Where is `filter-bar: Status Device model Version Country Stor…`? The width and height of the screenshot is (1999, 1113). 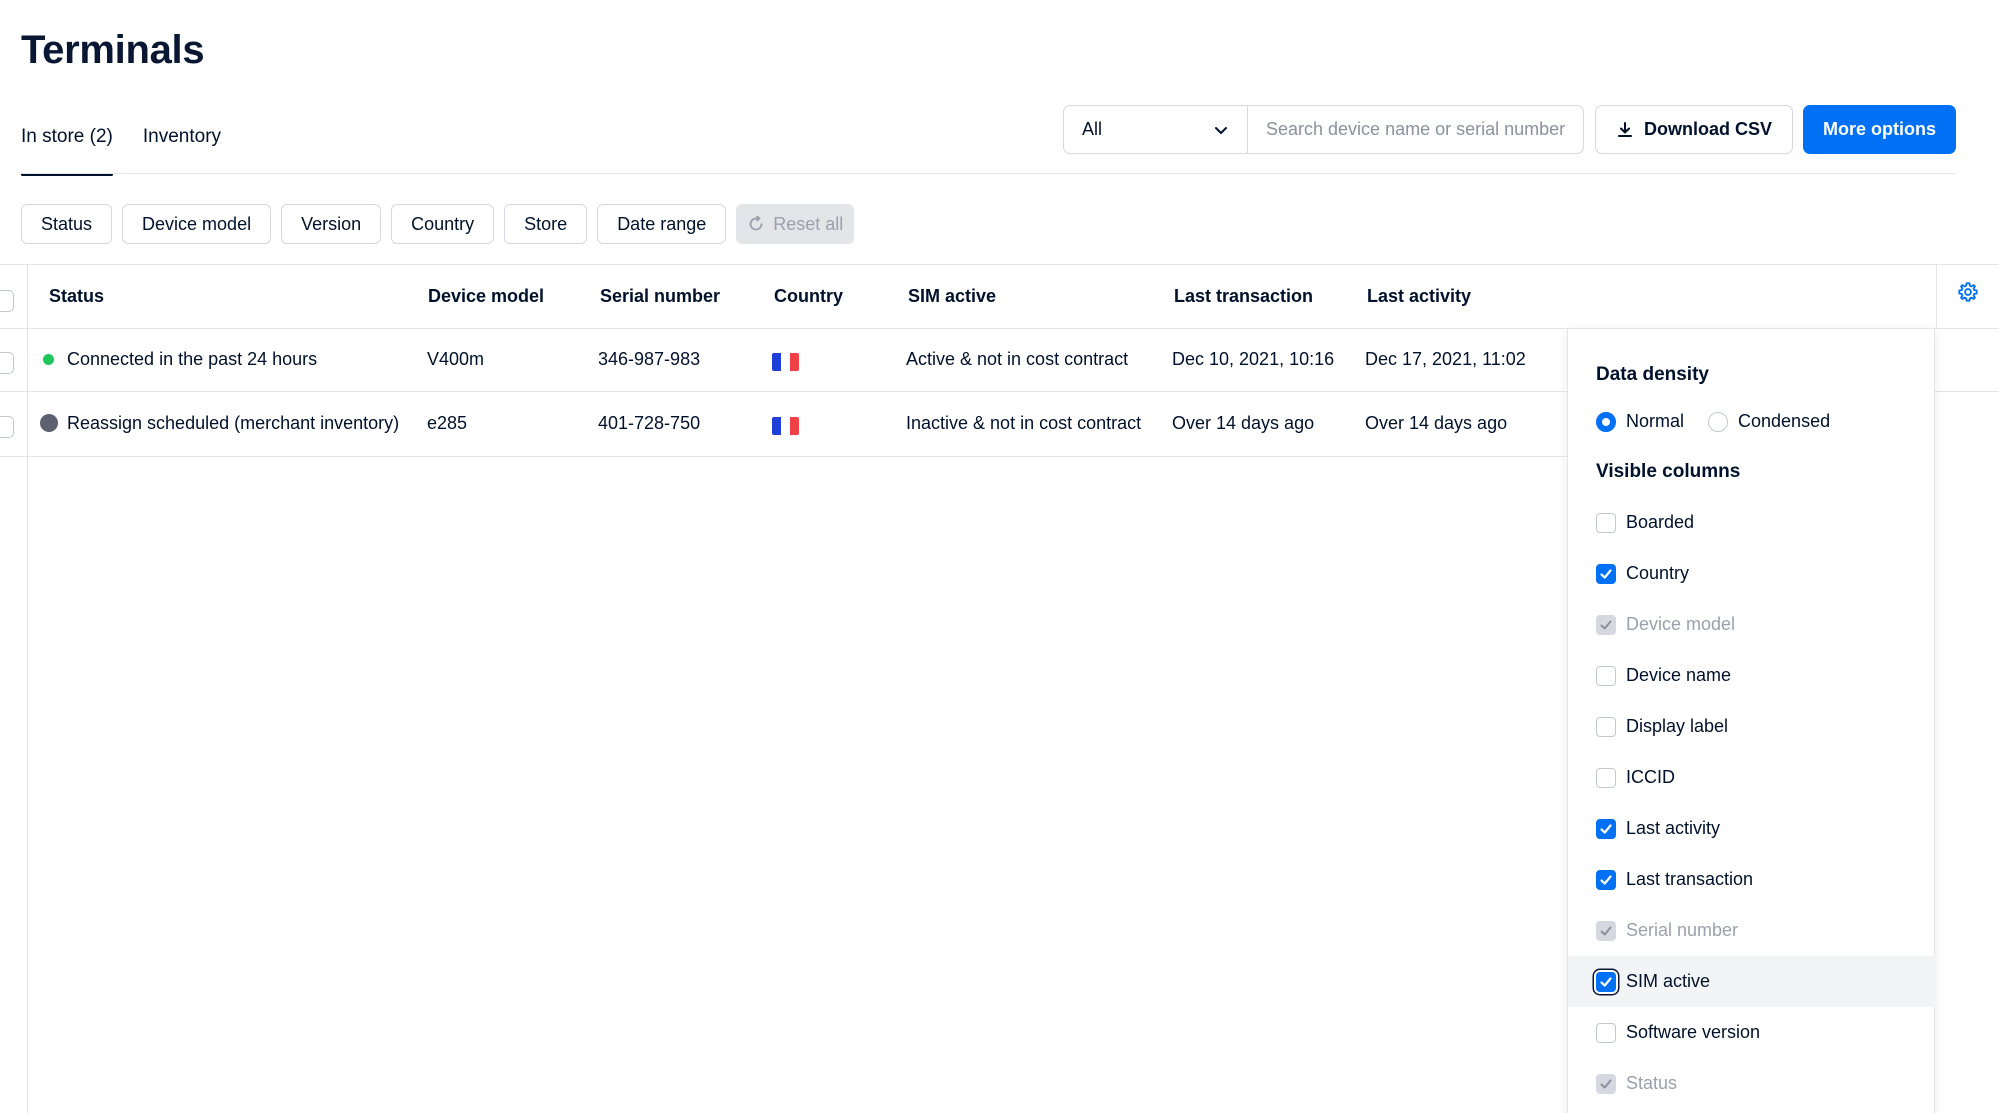
filter-bar: Status Device model Version Country Stor… is located at coordinates (438, 224).